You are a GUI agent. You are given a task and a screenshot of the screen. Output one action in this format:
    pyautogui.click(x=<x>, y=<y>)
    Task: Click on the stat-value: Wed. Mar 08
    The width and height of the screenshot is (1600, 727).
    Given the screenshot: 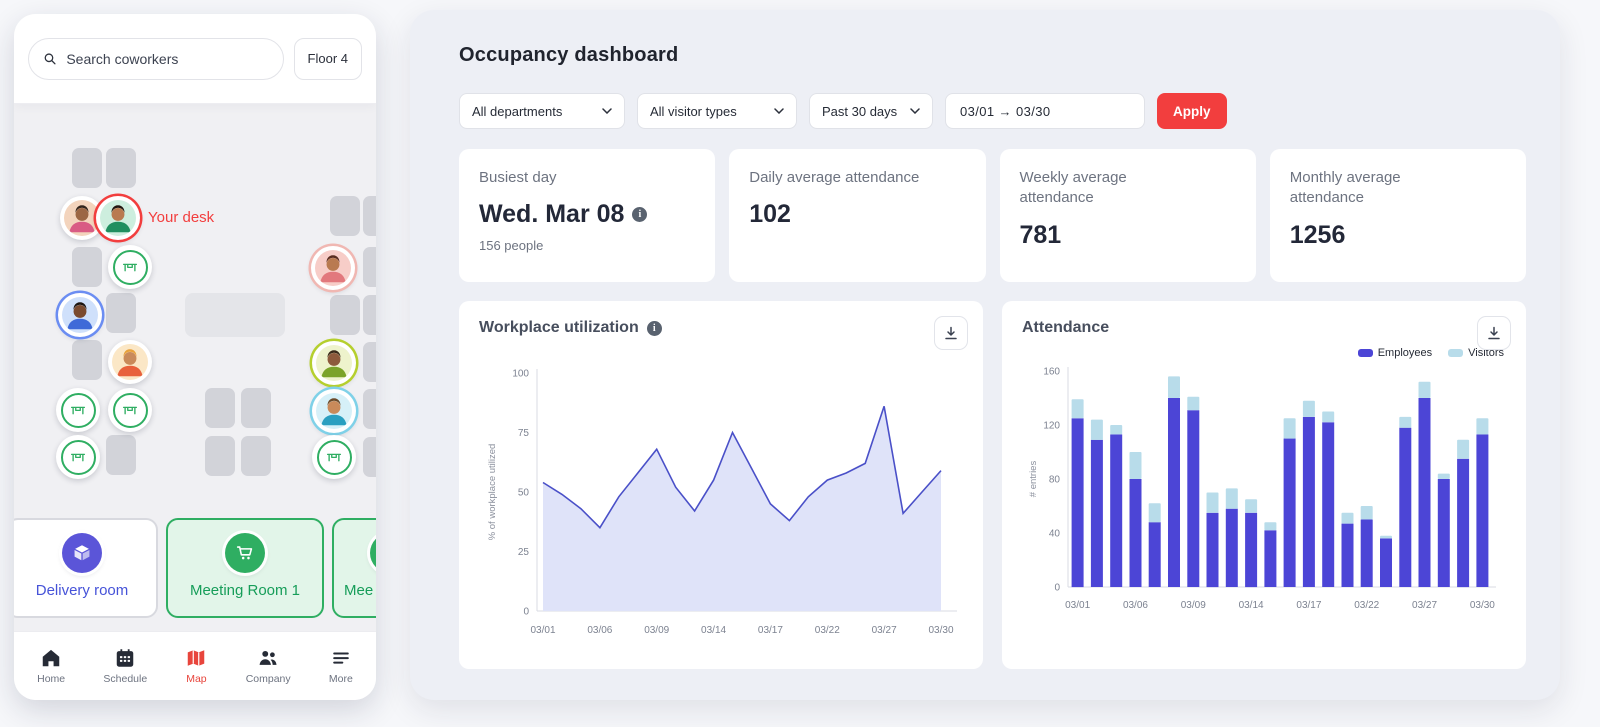 What is the action you would take?
    pyautogui.click(x=587, y=214)
    